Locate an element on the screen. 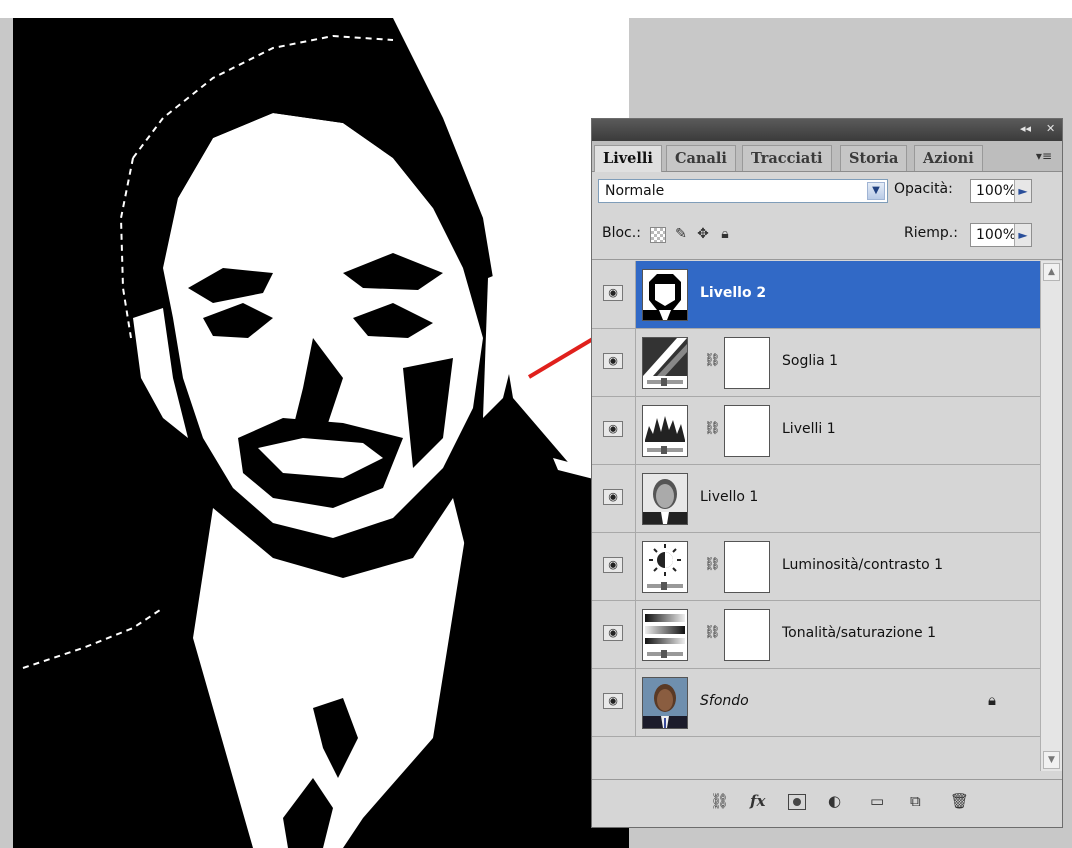 This screenshot has height=848, width=1072. close-icon: ✕ is located at coordinates (1050, 128).